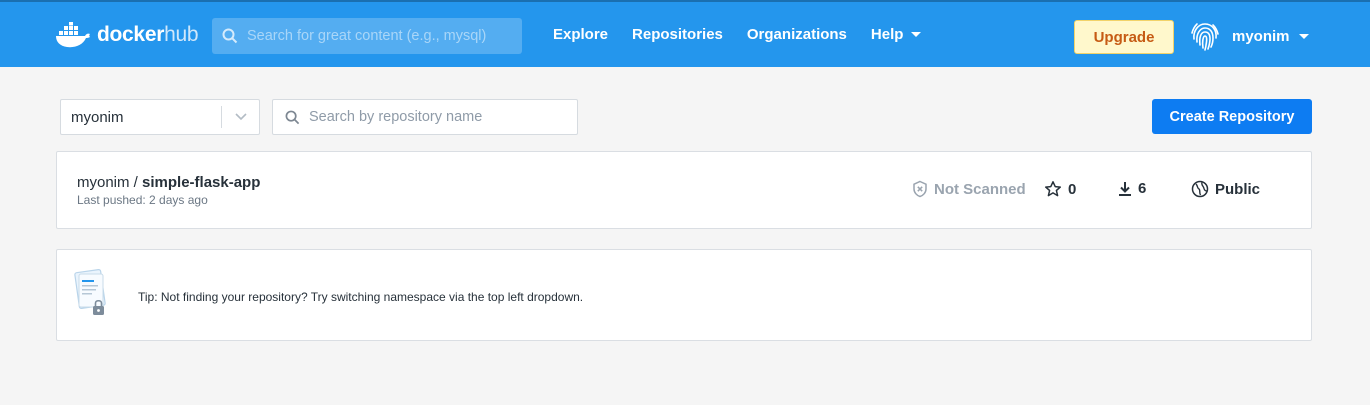 Image resolution: width=1370 pixels, height=405 pixels. I want to click on repository-search-input, so click(434, 117).